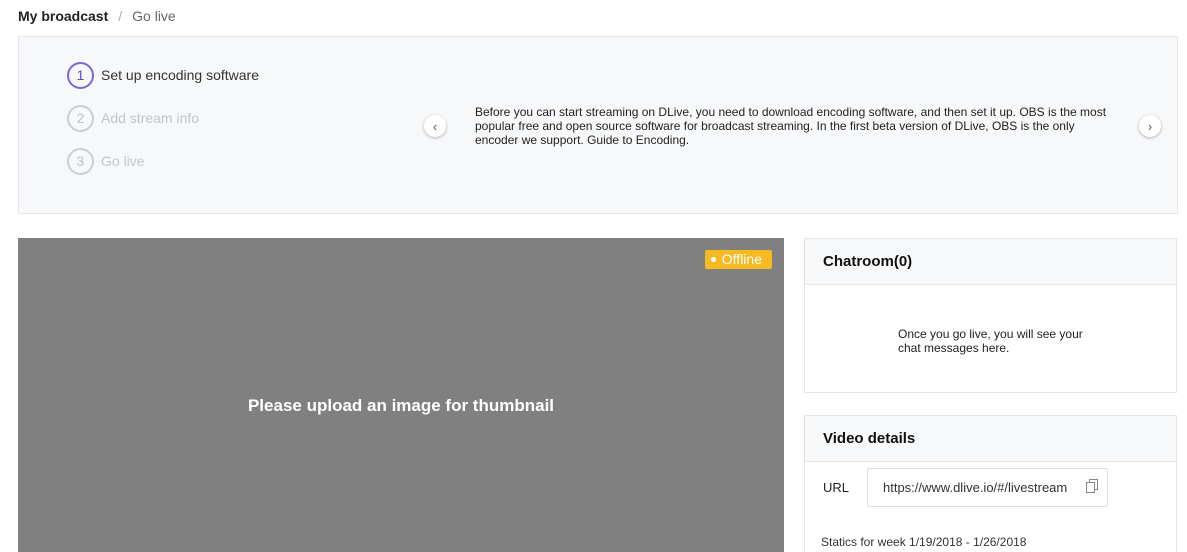 This screenshot has width=1187, height=552. I want to click on prev-slide-button: ‹, so click(435, 126).